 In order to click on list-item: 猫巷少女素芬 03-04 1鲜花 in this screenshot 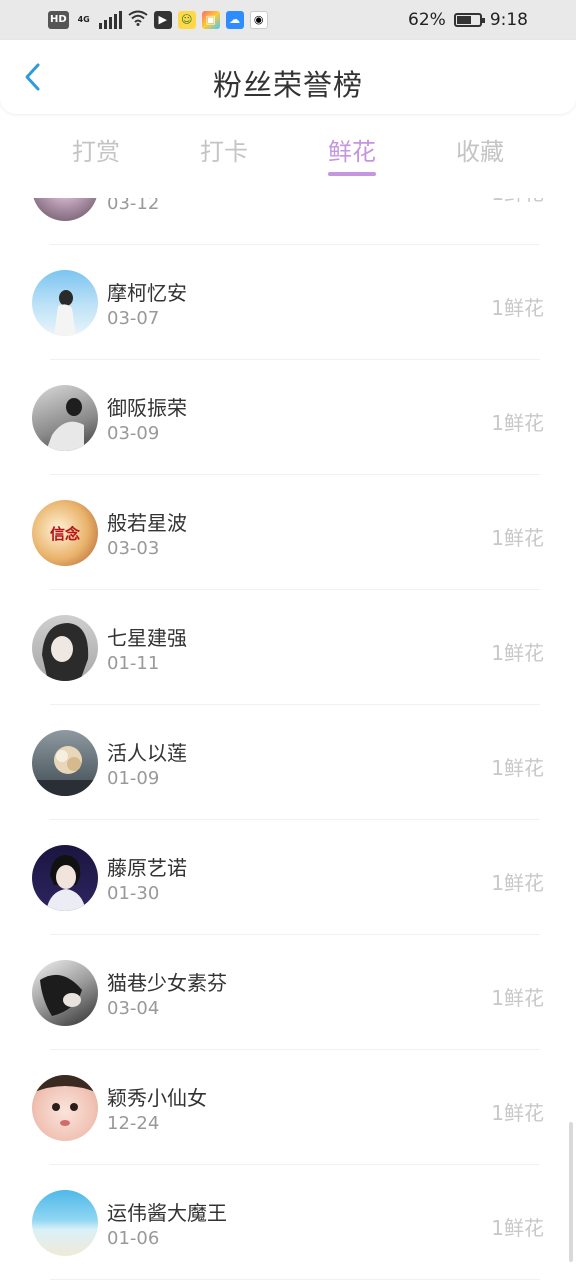, I will do `click(288, 992)`.